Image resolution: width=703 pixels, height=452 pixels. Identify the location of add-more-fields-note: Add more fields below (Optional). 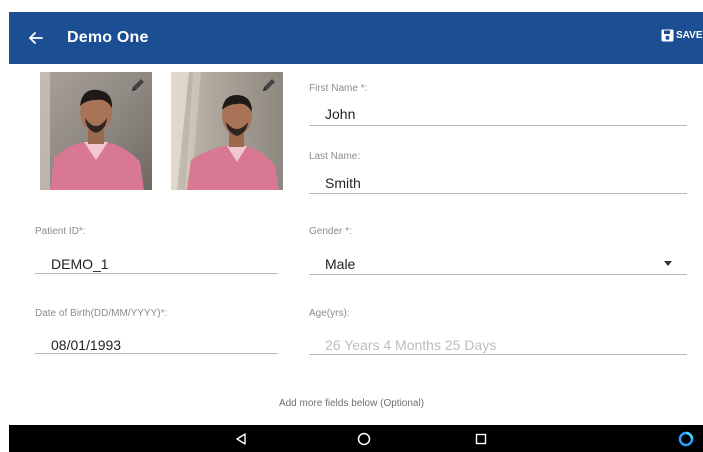
(351, 403).